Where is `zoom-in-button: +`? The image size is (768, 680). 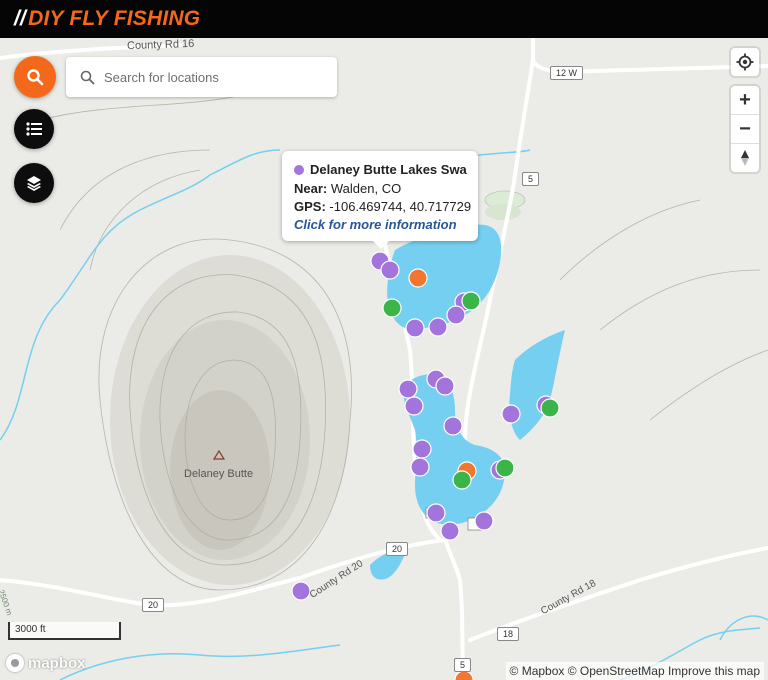
zoom-in-button: + is located at coordinates (745, 100).